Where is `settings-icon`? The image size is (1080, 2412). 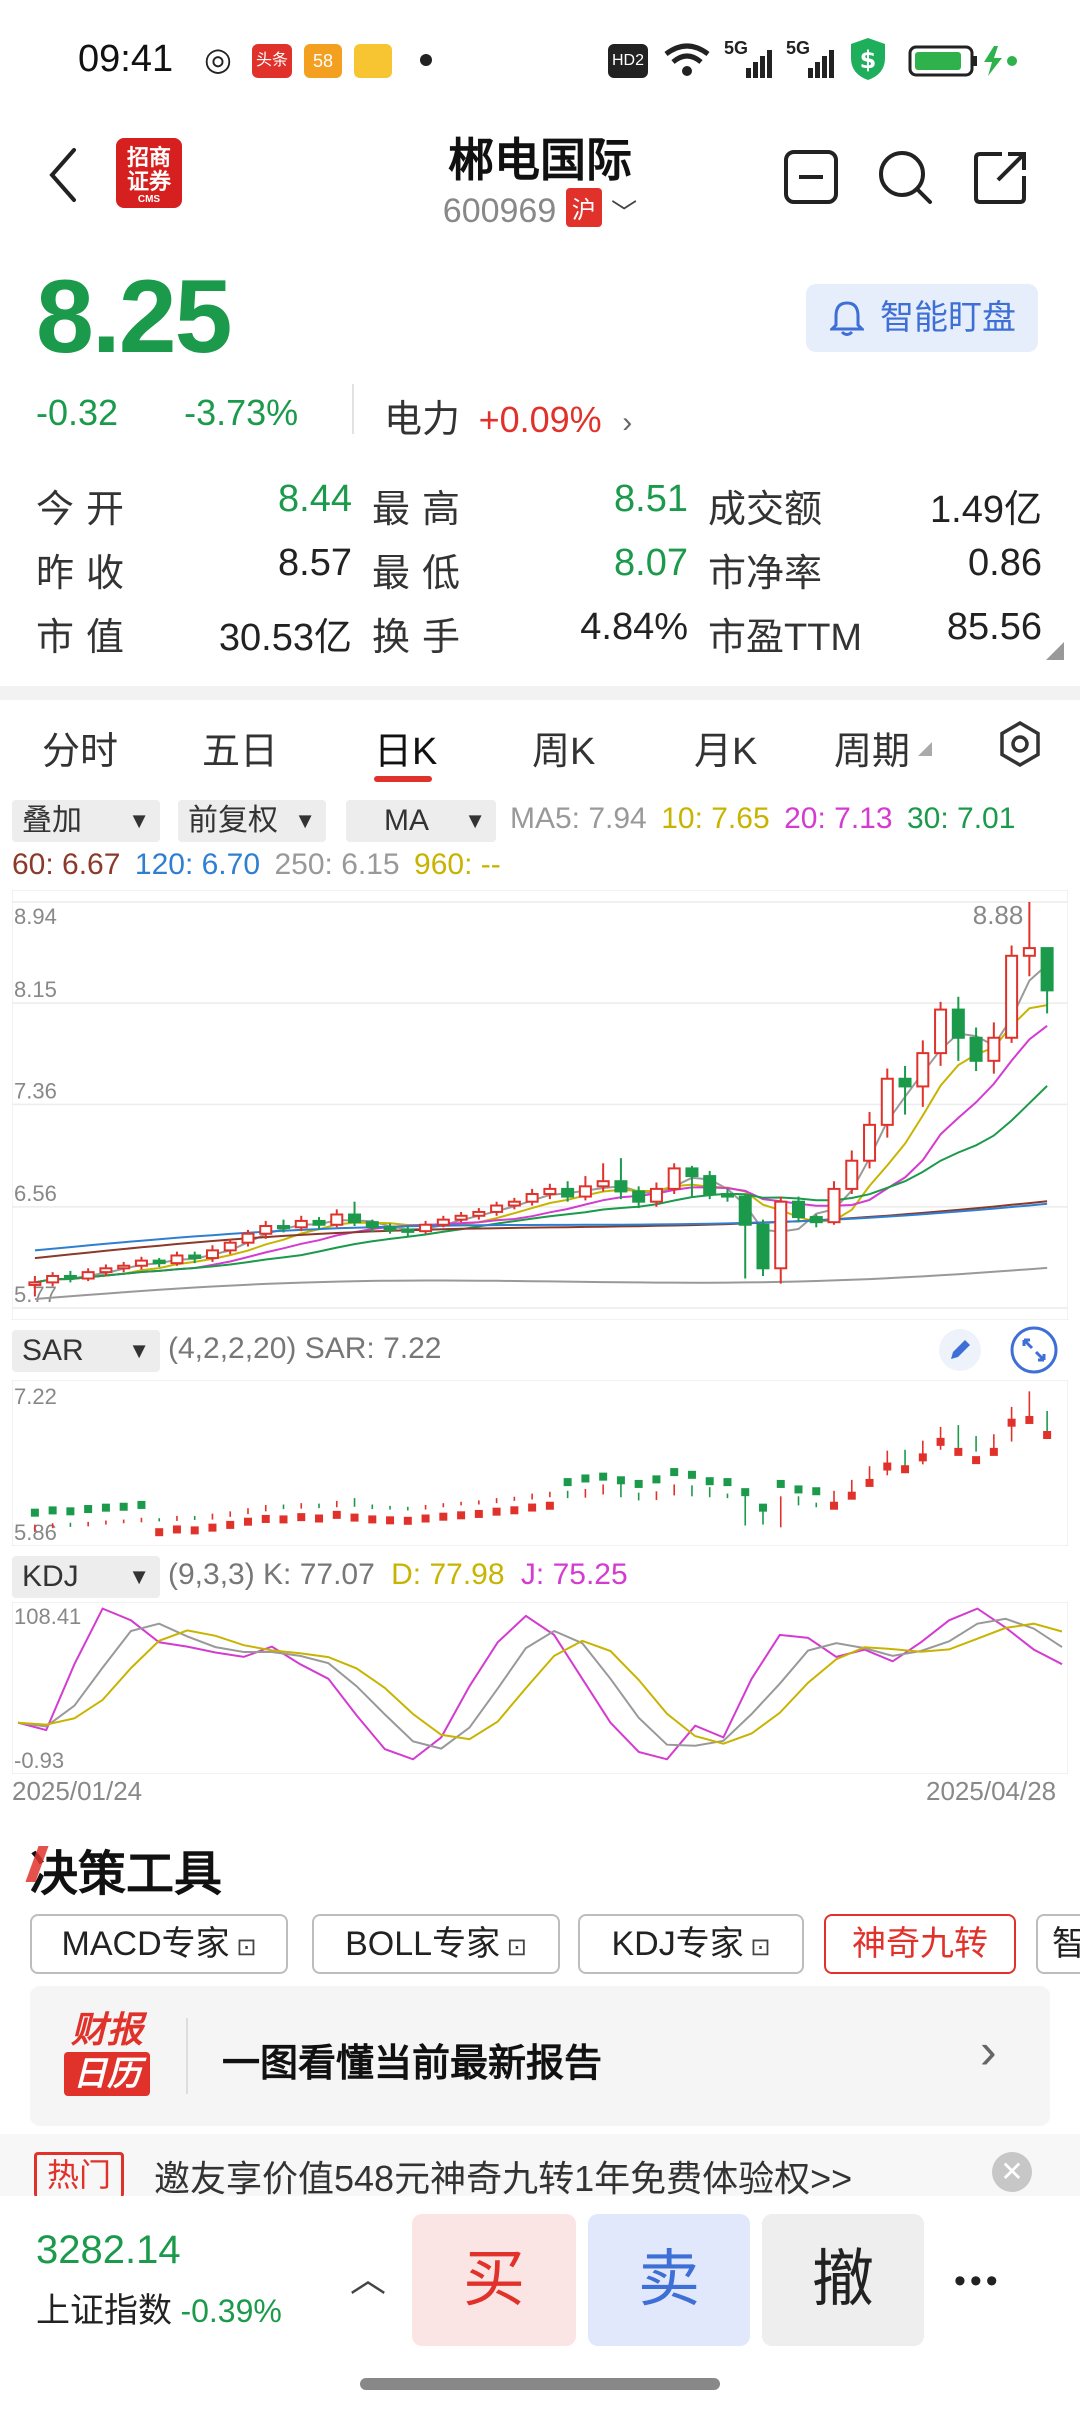 settings-icon is located at coordinates (1020, 744).